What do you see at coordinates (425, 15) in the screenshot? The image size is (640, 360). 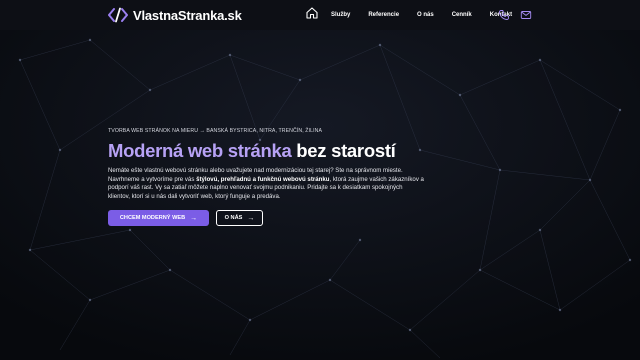 I see `menu-item-o-nas: O nás` at bounding box center [425, 15].